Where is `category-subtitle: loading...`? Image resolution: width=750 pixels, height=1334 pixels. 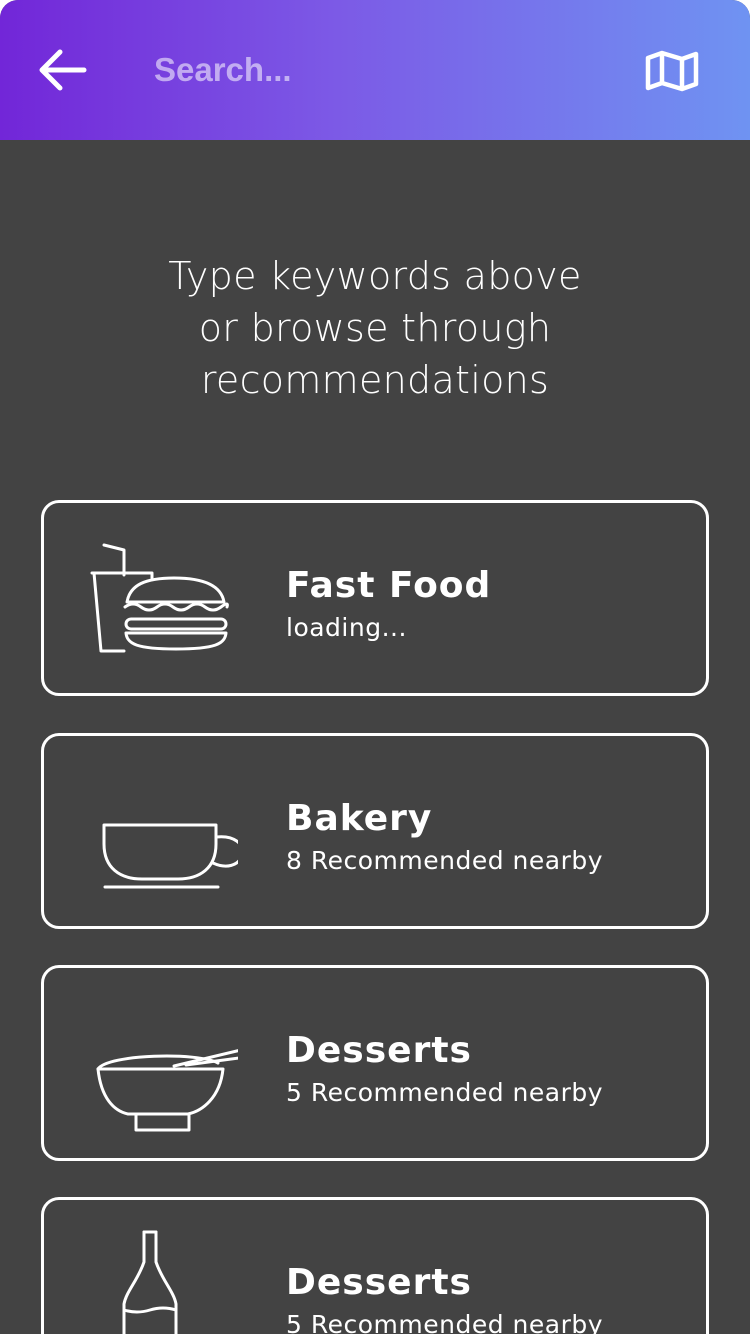
category-subtitle: loading... is located at coordinates (346, 627).